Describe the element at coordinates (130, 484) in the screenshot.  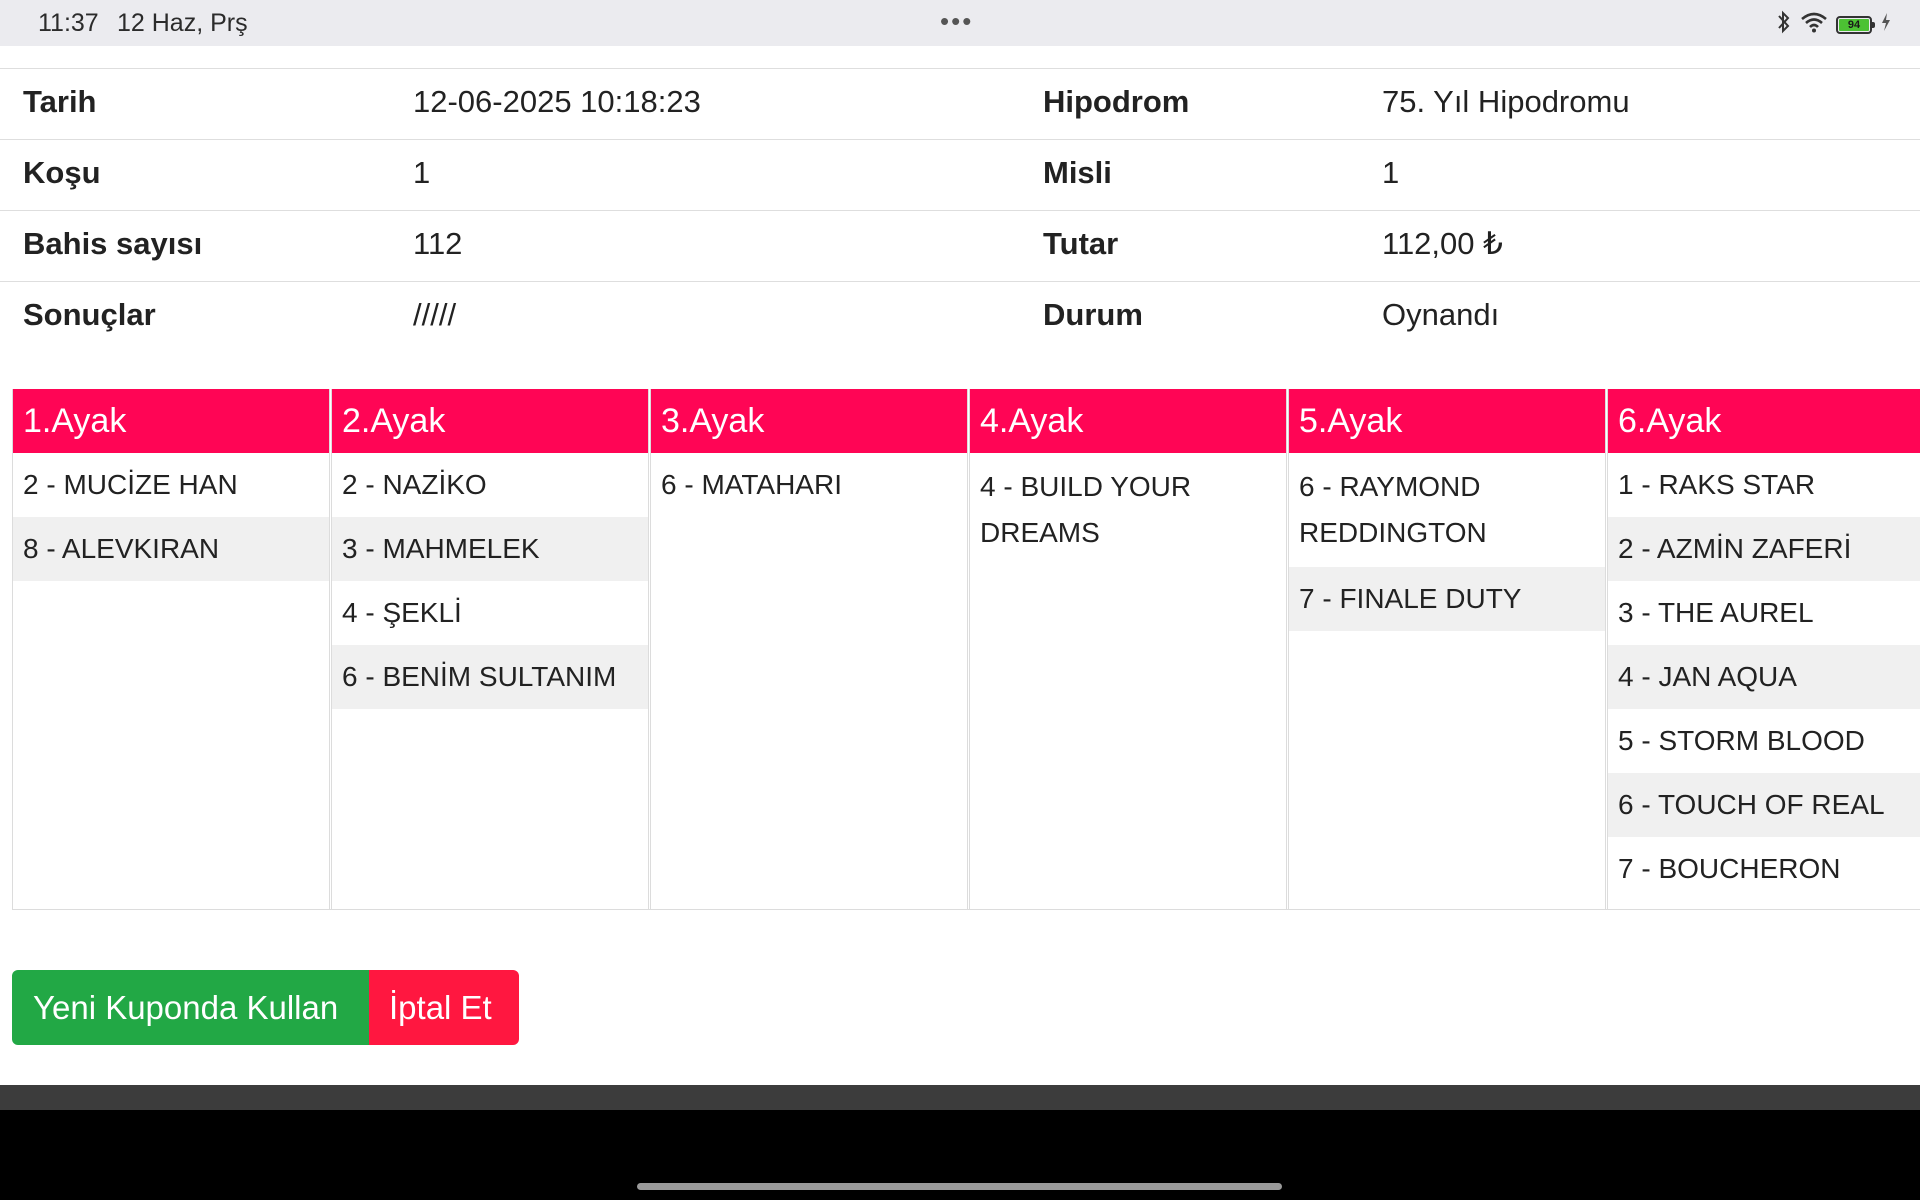
I see `horse-item: 2 - MUCİZE HAN` at that location.